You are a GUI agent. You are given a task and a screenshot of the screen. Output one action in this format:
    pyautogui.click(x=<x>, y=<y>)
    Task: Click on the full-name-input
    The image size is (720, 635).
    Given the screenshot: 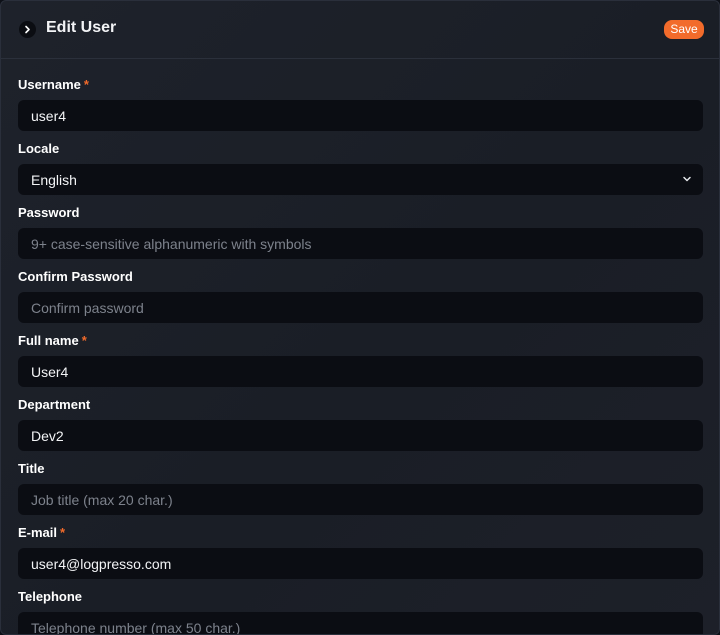 What is the action you would take?
    pyautogui.click(x=360, y=371)
    